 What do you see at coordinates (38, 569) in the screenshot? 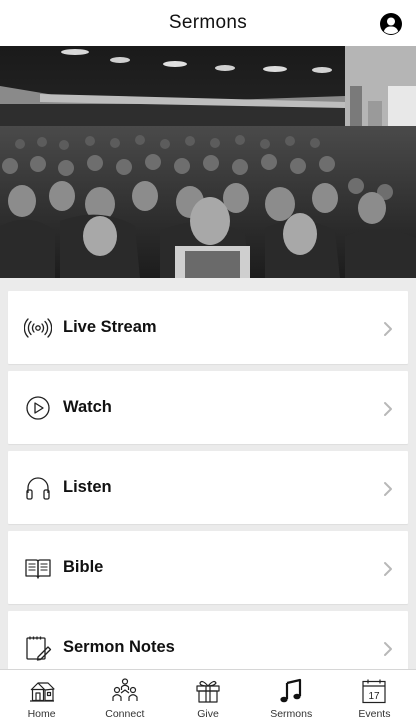
I see `open-book-icon` at bounding box center [38, 569].